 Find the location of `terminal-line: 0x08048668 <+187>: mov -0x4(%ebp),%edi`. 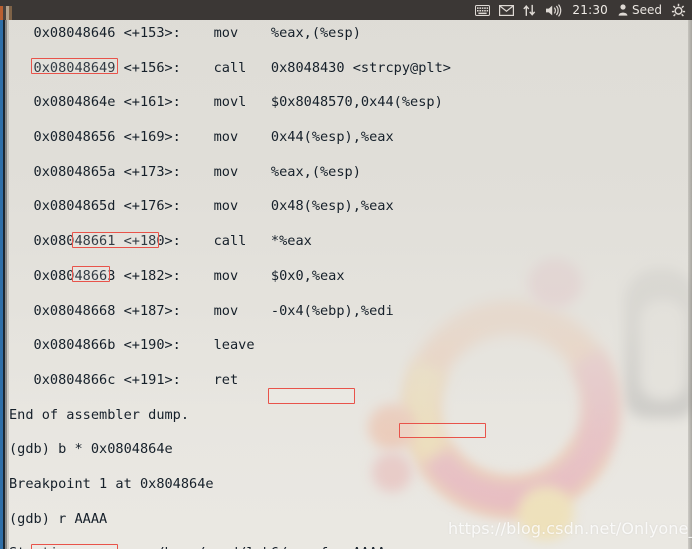

terminal-line: 0x08048668 <+187>: mov -0x4(%ebp),%edi is located at coordinates (201, 310).